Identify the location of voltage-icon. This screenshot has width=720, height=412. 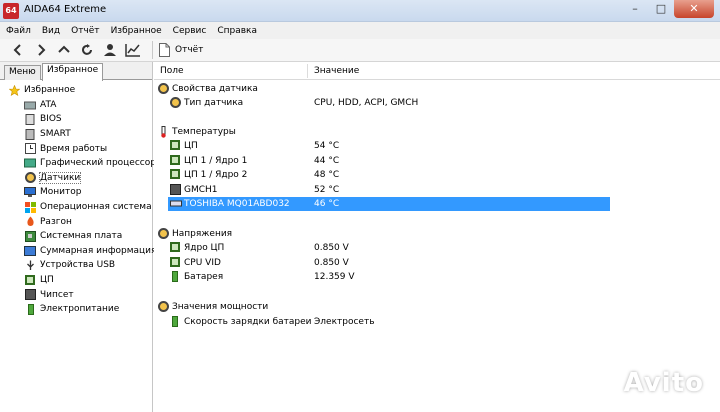
(164, 234).